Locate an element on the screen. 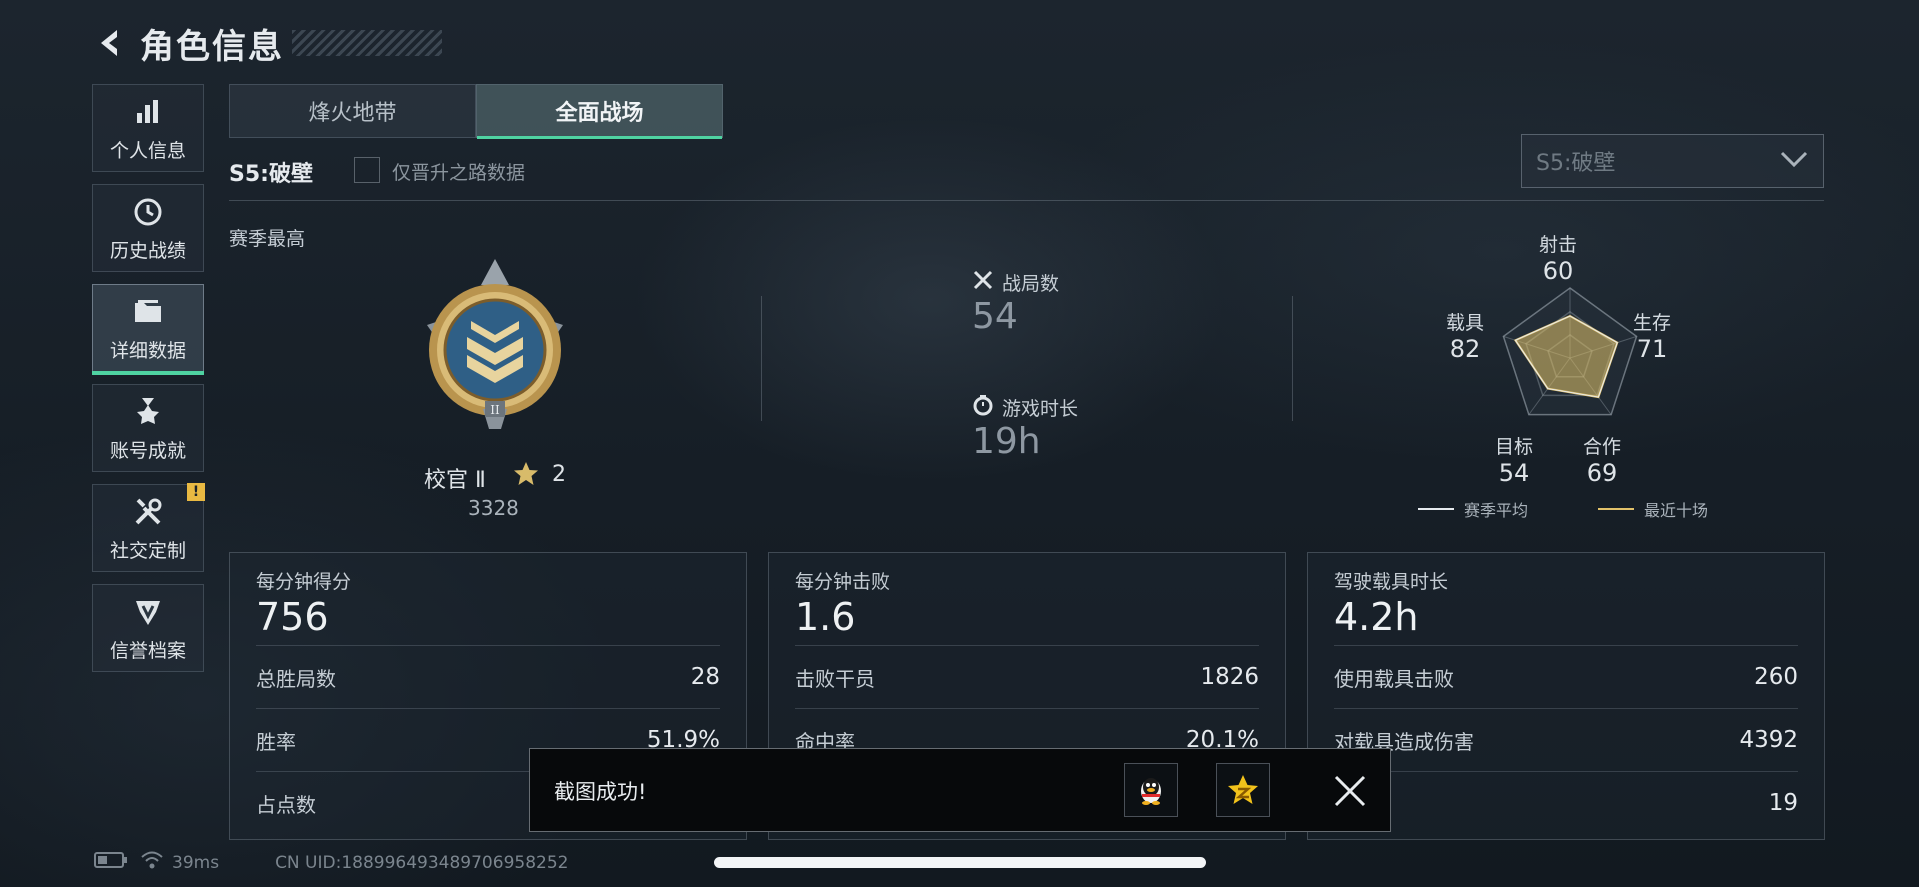 Image resolution: width=1919 pixels, height=887 pixels. back-arrow-icon is located at coordinates (110, 43).